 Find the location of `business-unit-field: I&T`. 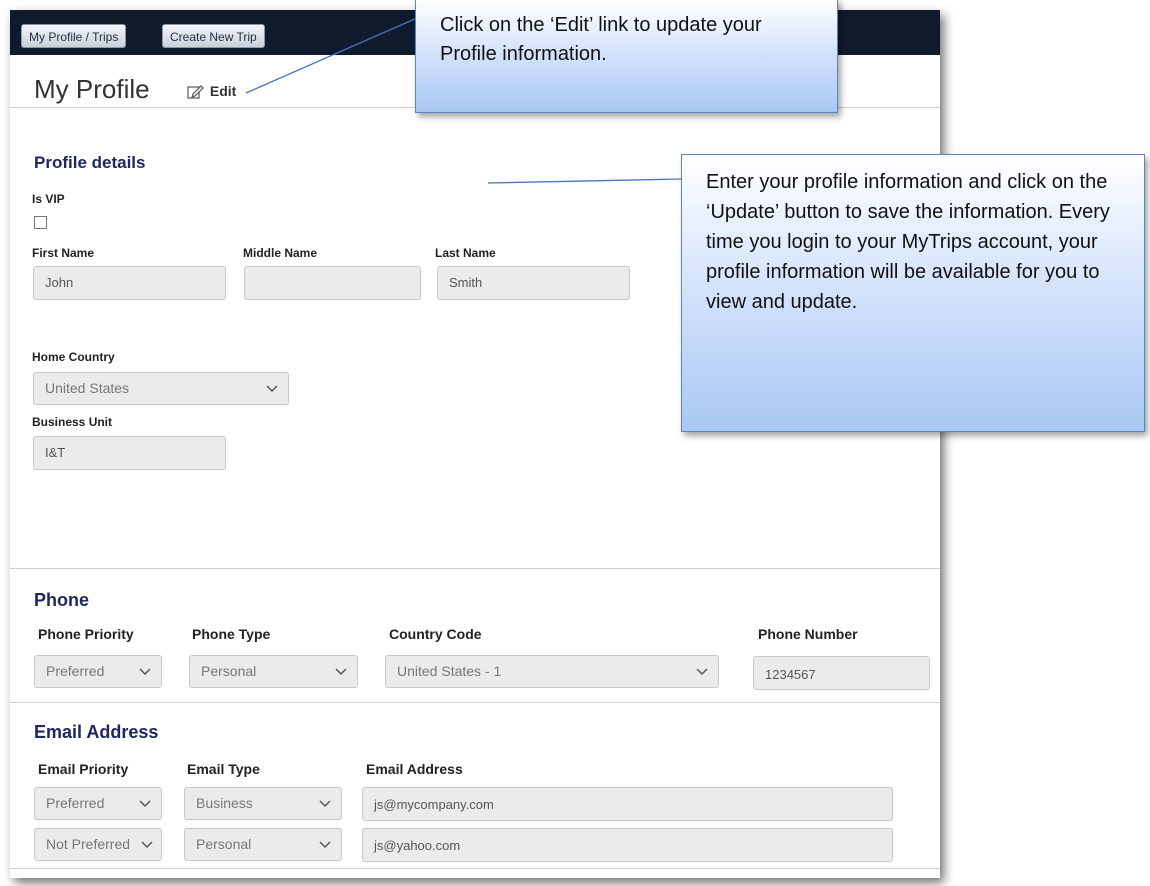

business-unit-field: I&T is located at coordinates (129, 453).